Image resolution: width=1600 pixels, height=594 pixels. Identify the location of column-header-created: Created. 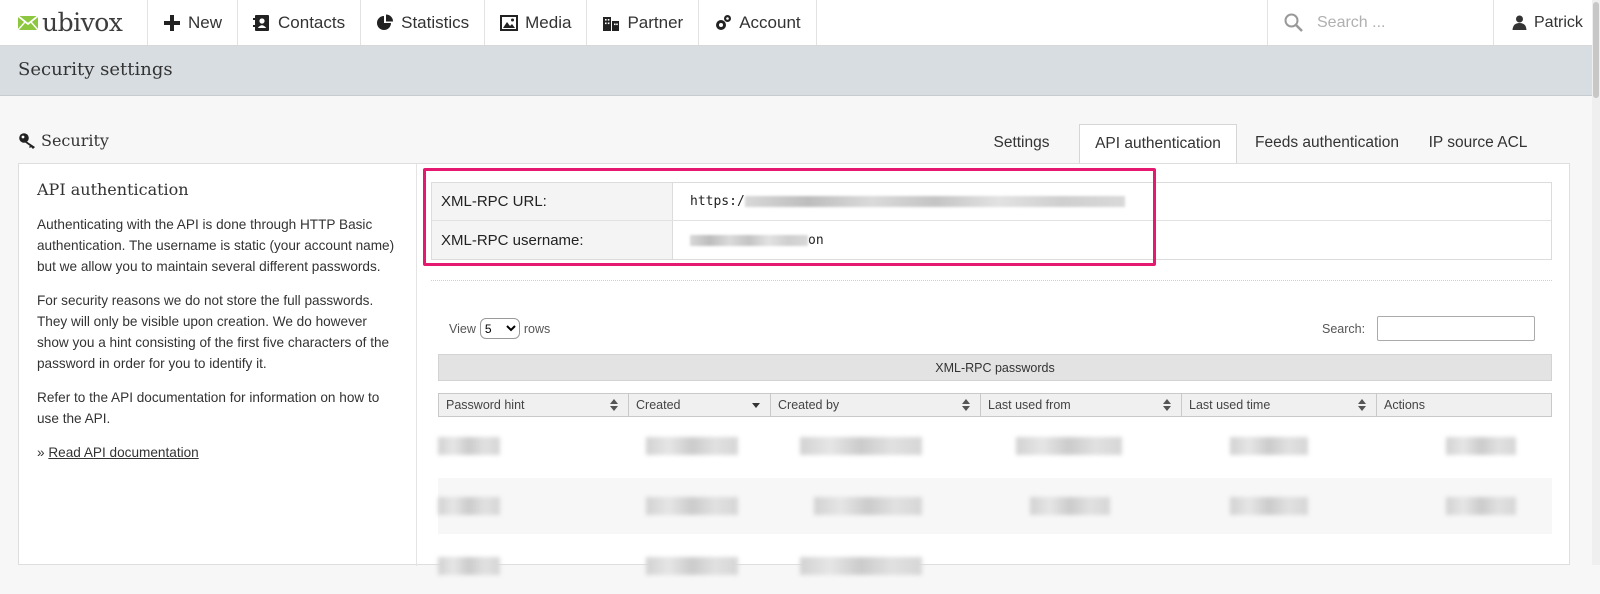
(700, 405).